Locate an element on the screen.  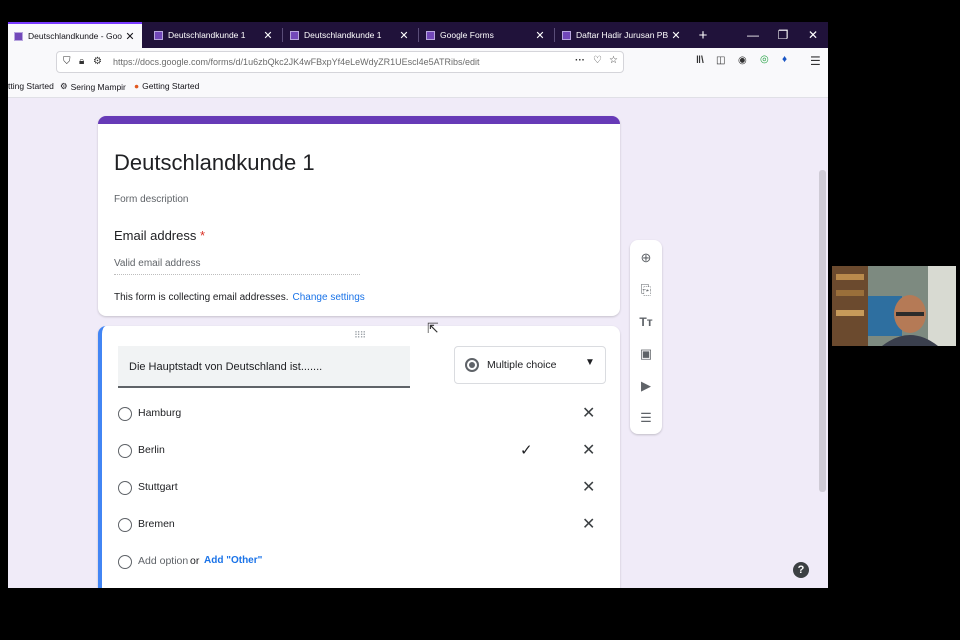
mouse-cursor-icon: ⇱ is located at coordinates (433, 328).